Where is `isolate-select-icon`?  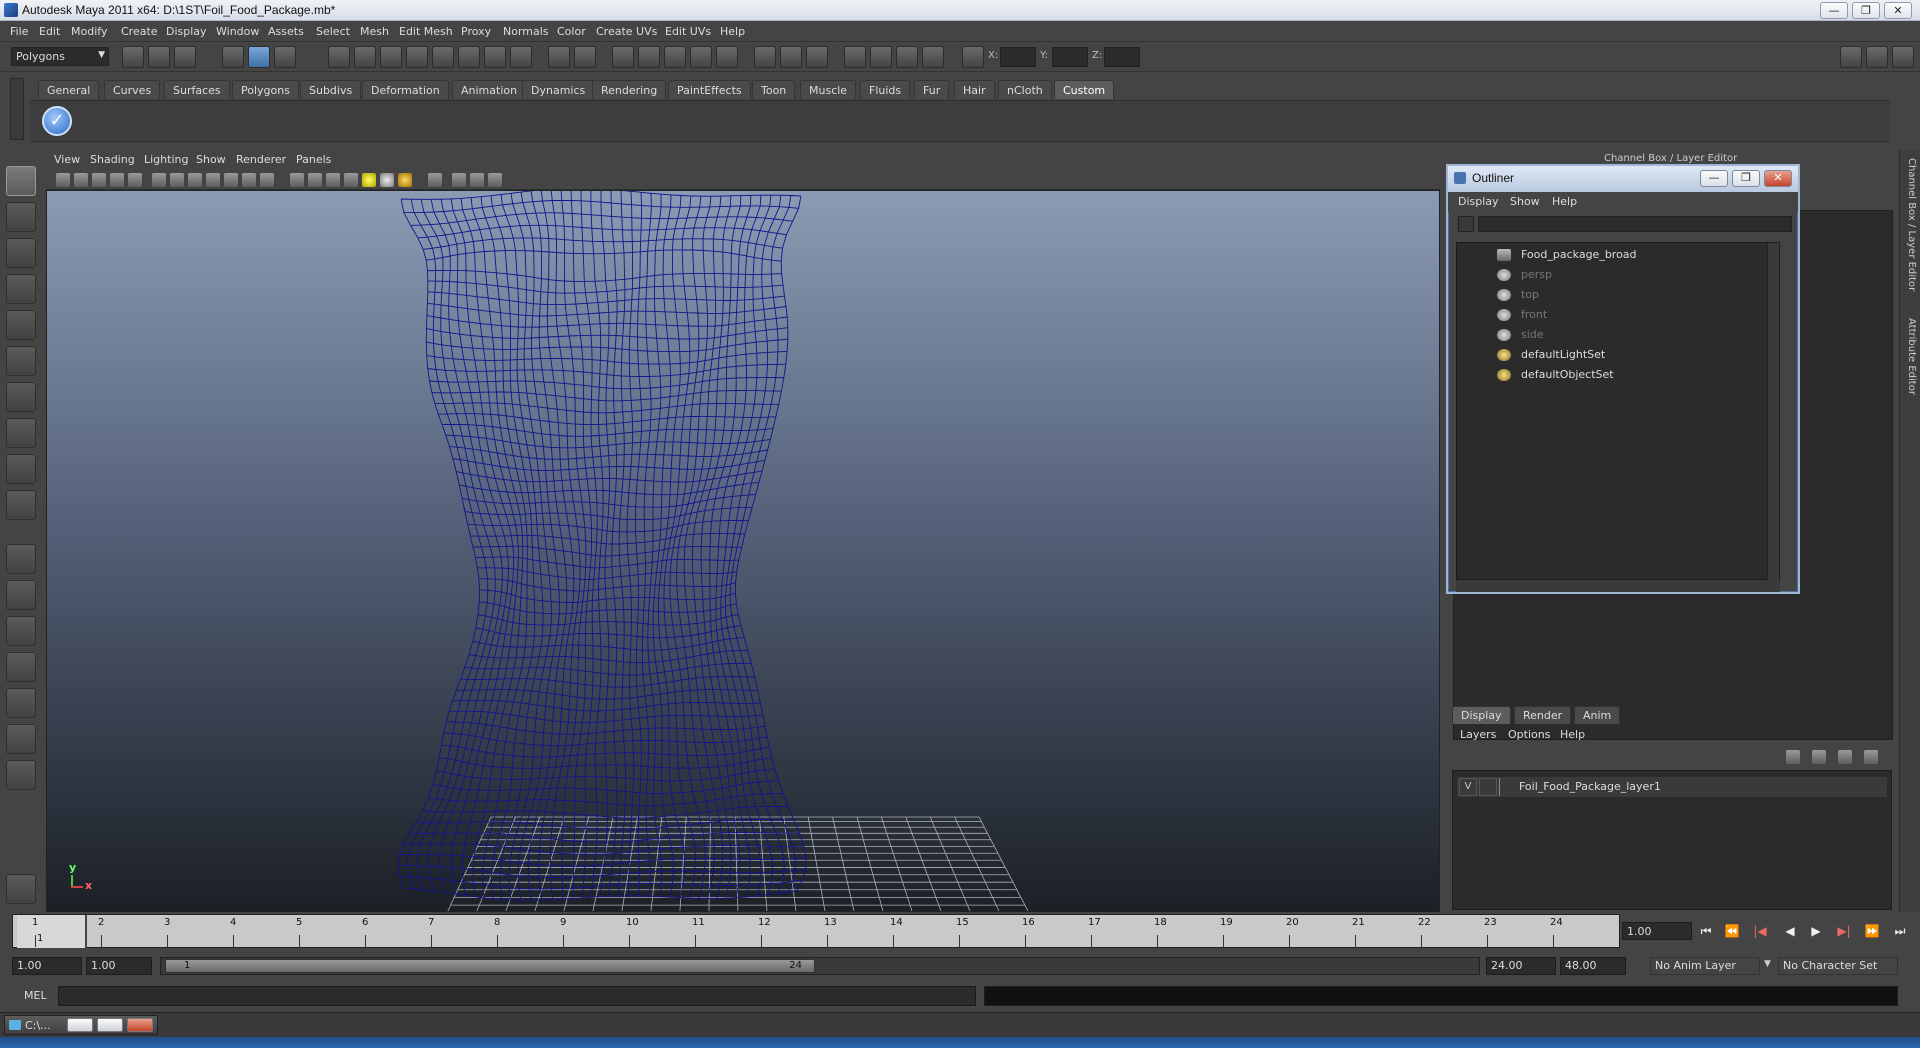
isolate-select-icon is located at coordinates (435, 180).